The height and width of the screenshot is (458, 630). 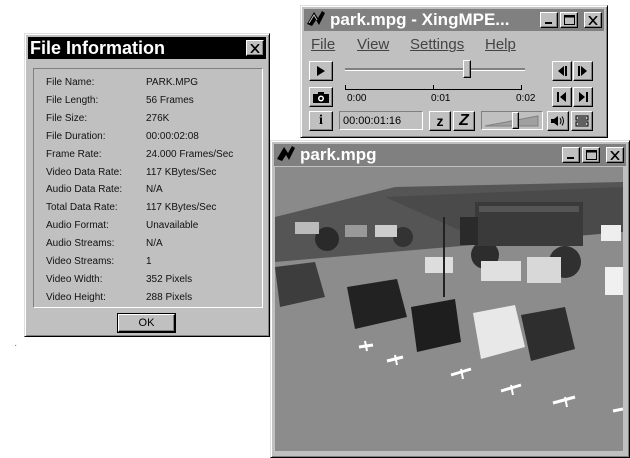 I want to click on video-titlebar: park.mpg, so click(x=450, y=155).